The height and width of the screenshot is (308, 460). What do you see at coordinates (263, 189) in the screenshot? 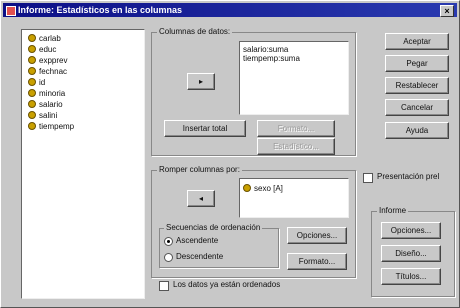
I see `list-item: sexo [A]` at bounding box center [263, 189].